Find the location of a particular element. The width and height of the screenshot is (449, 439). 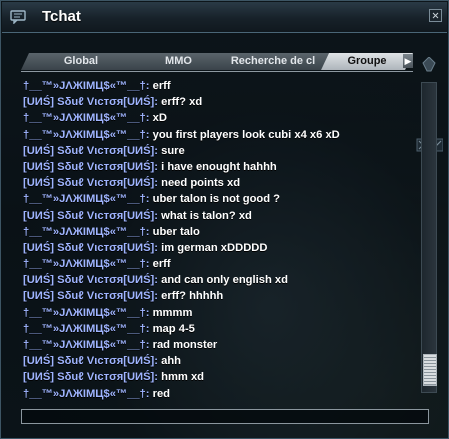

message-text: xD is located at coordinates (159, 118).